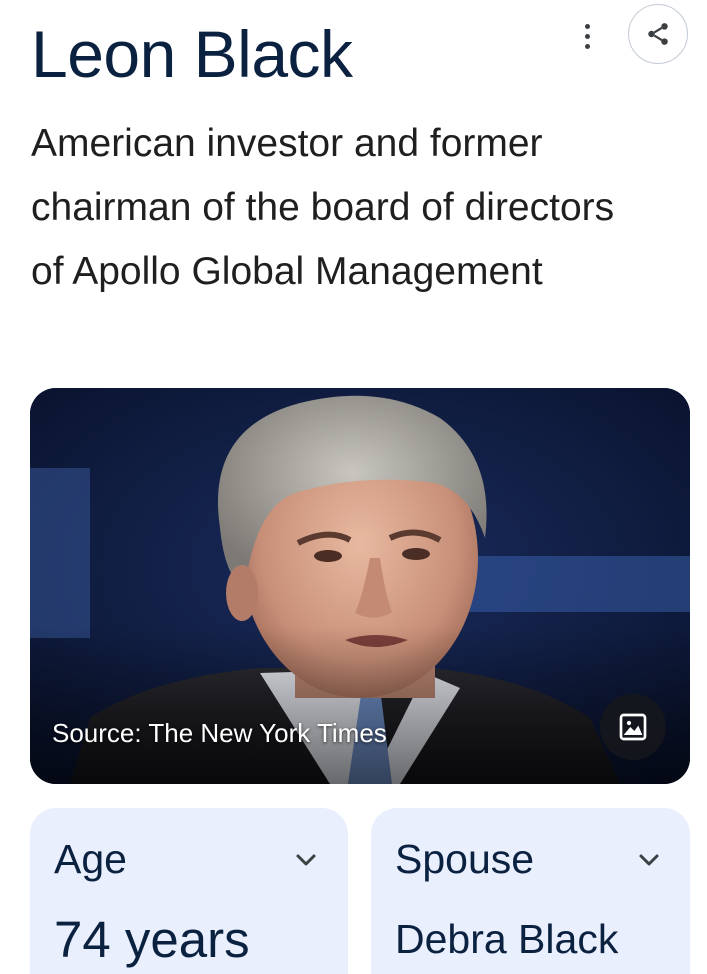 The height and width of the screenshot is (974, 707). I want to click on age-value: 74 years, so click(152, 939).